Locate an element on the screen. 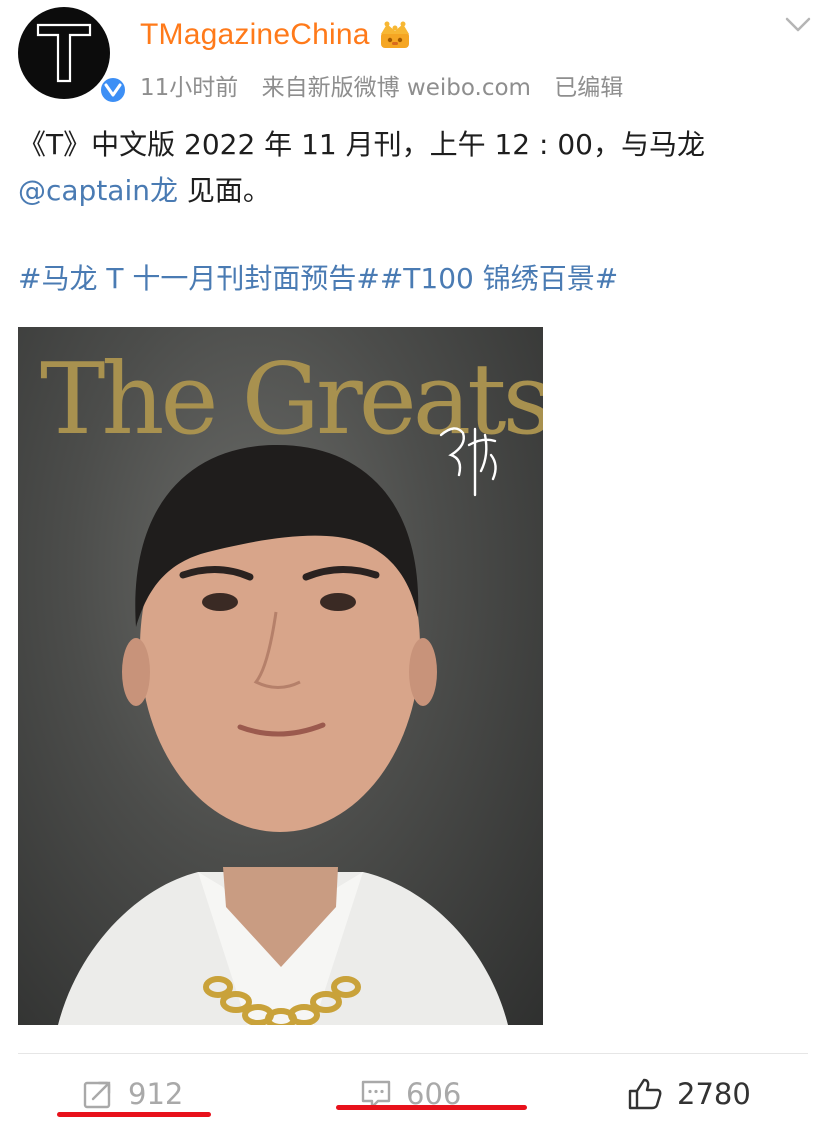 The height and width of the screenshot is (1121, 828). post-time: 11小时前 is located at coordinates (189, 88).